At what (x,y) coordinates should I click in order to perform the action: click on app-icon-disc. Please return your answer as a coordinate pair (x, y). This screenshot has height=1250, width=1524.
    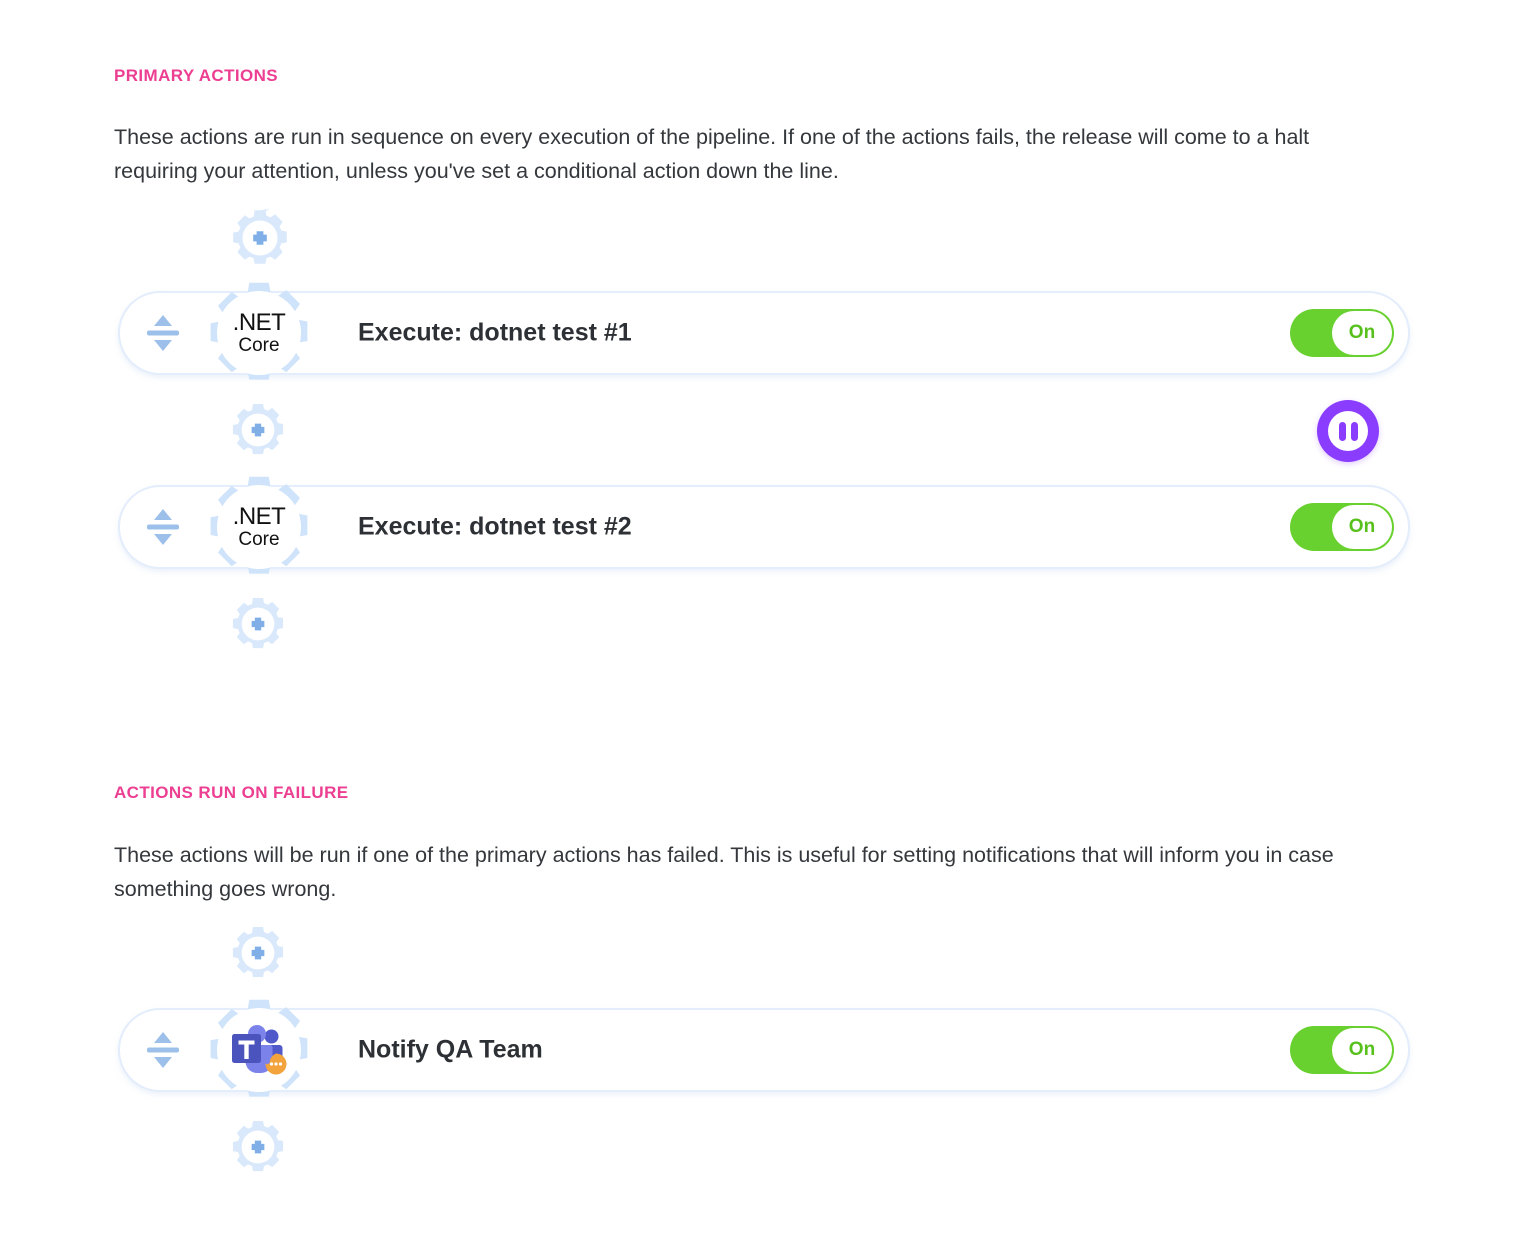
    Looking at the image, I should click on (259, 1050).